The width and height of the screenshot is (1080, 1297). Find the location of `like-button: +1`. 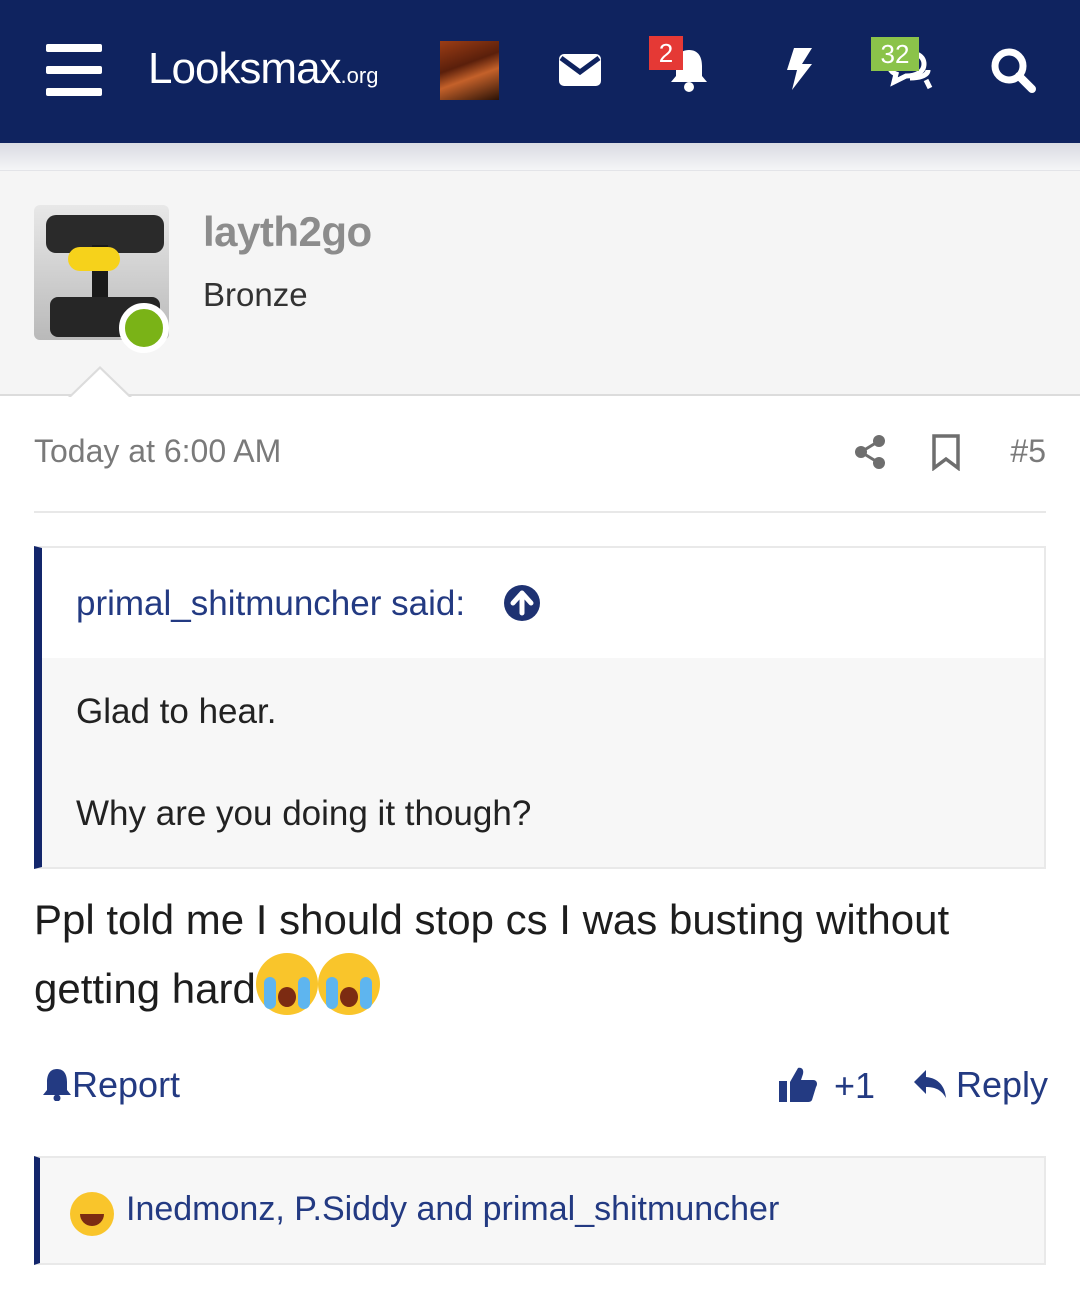

like-button: +1 is located at coordinates (826, 1085).